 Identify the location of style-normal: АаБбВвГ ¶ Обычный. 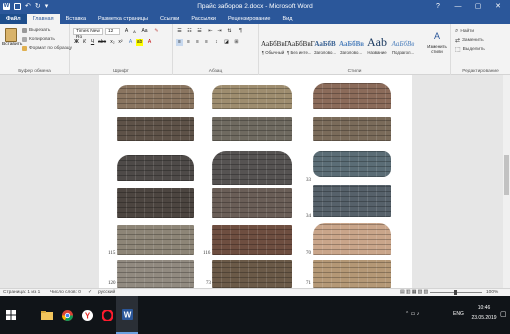
(275, 50).